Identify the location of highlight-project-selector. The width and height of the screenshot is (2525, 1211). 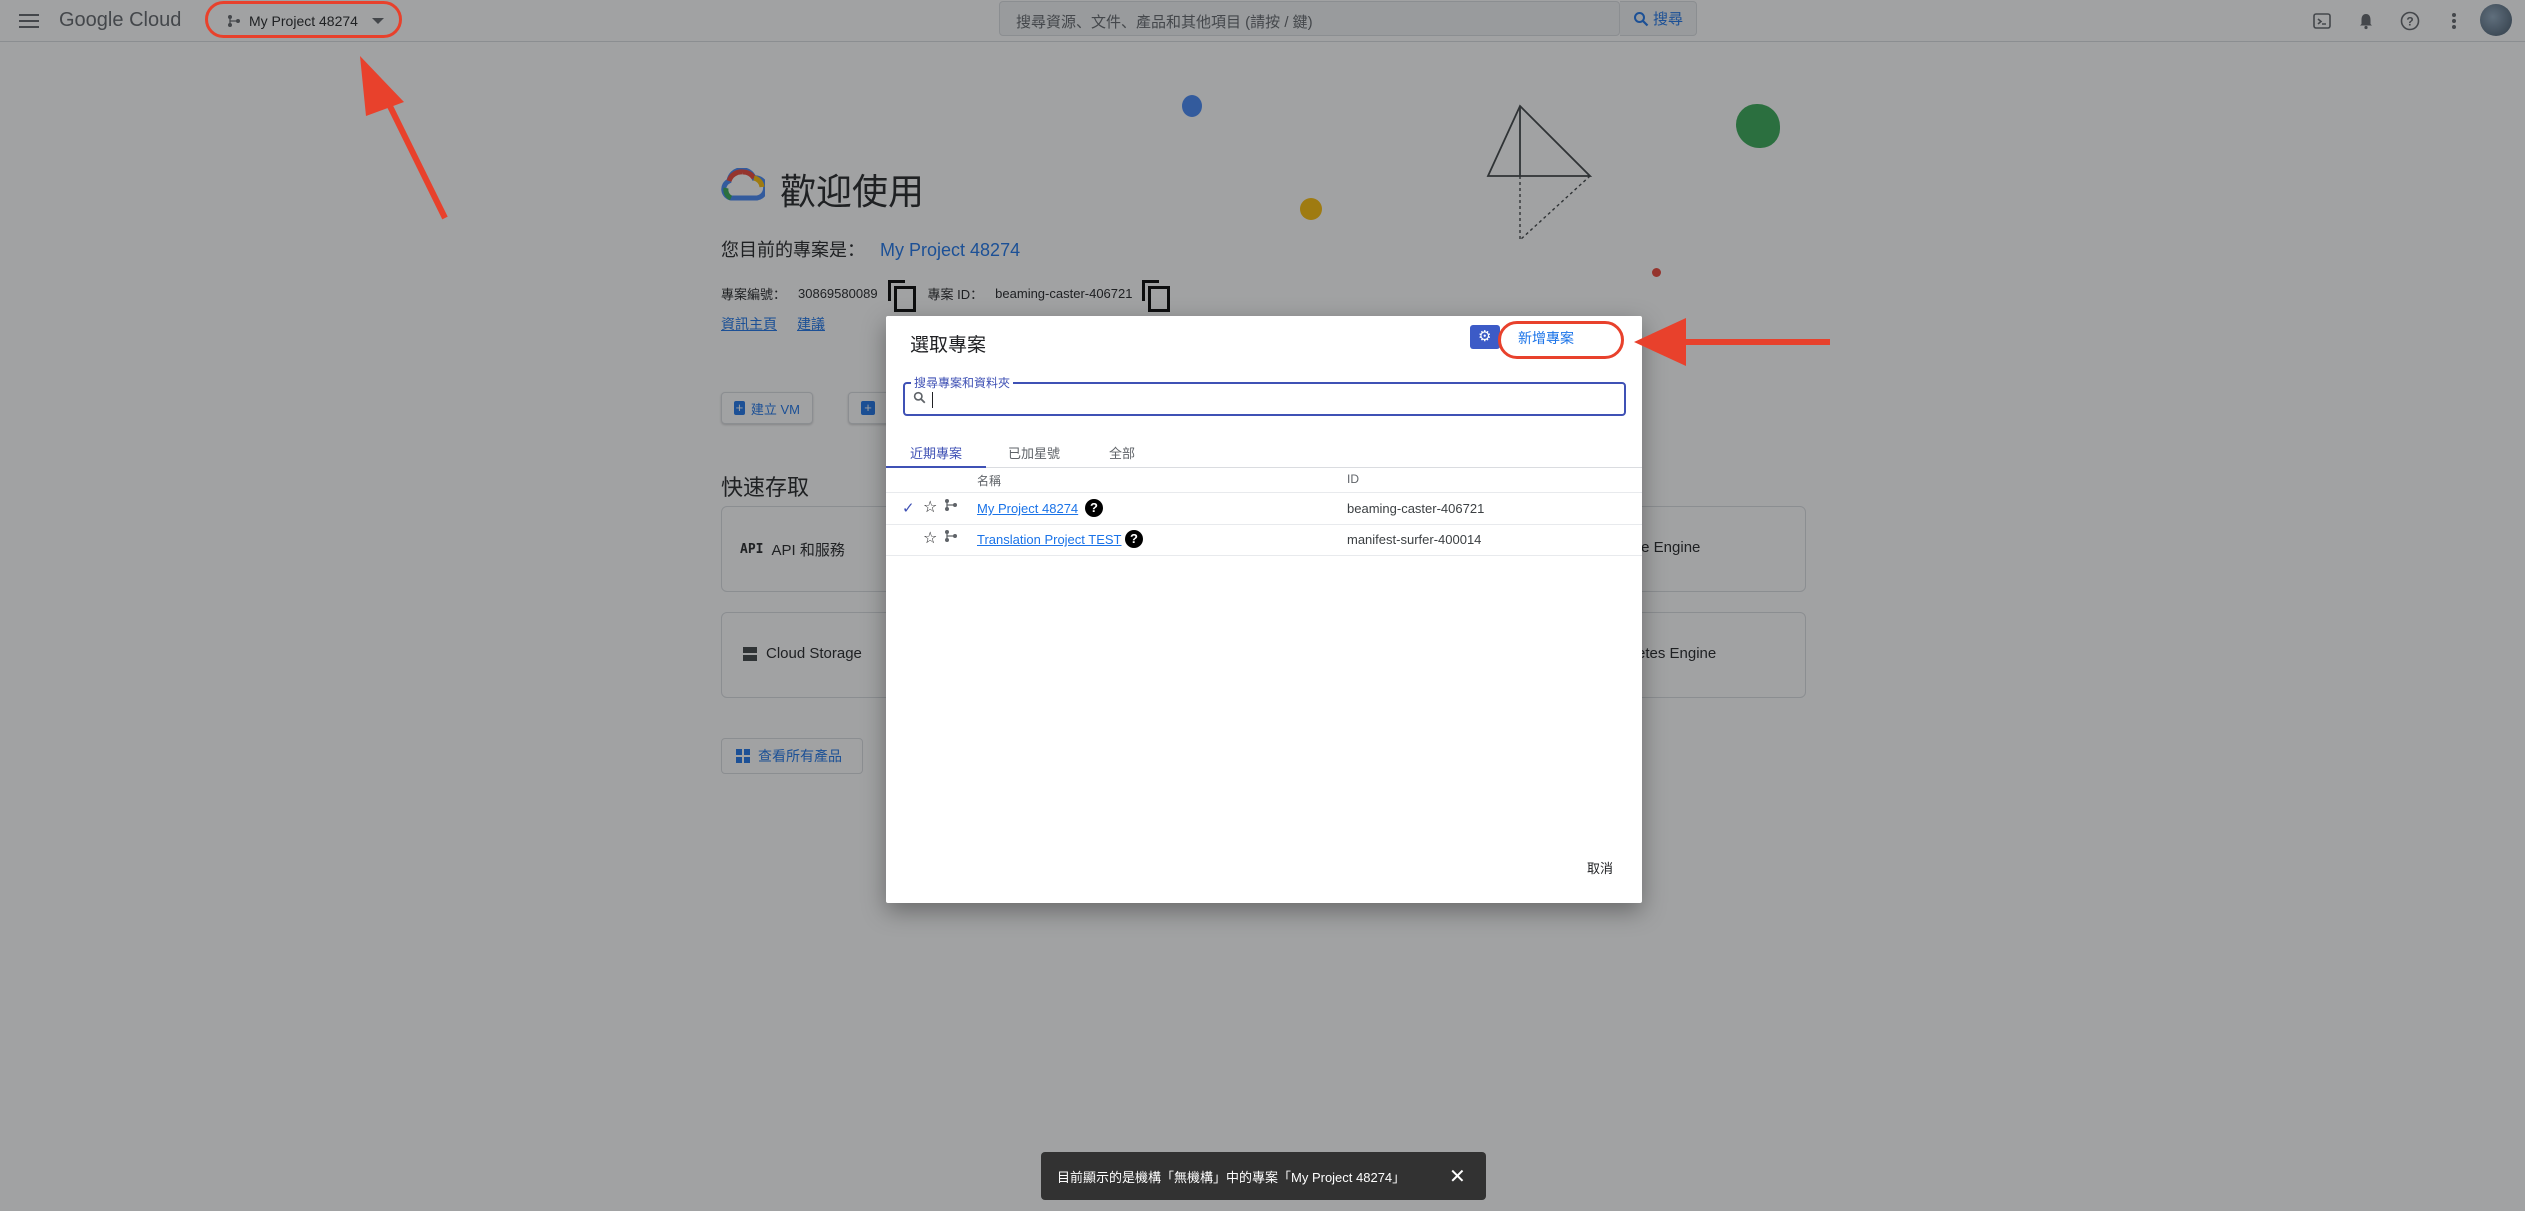
(303, 19).